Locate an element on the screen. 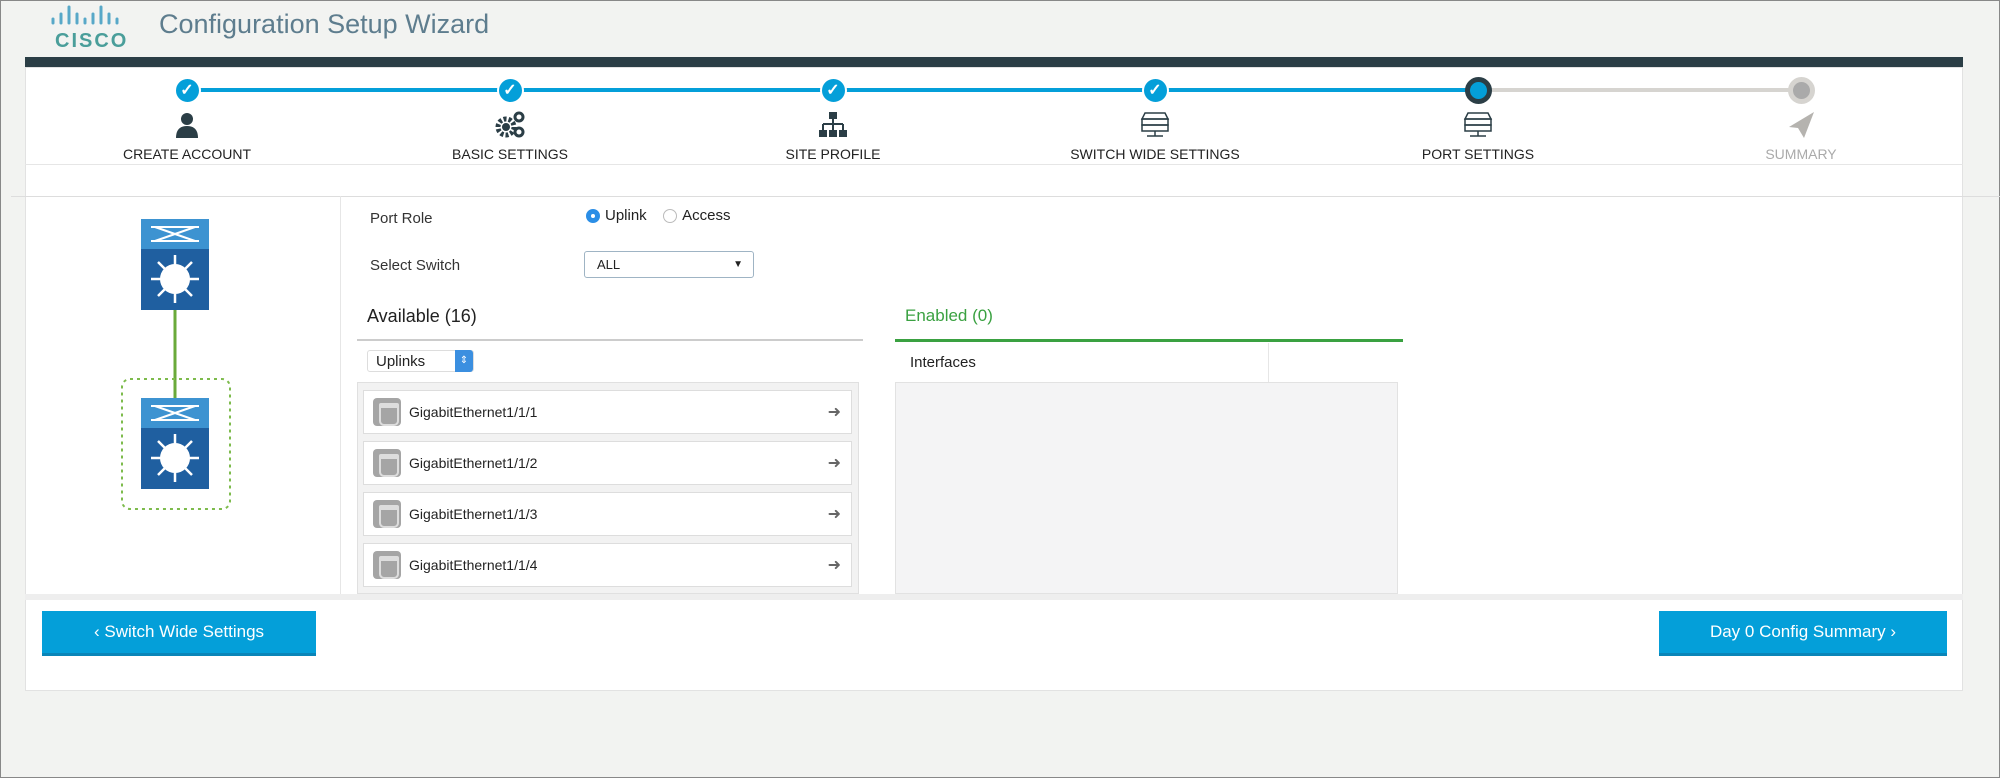 The width and height of the screenshot is (2000, 778). current-step-indicator is located at coordinates (1478, 90).